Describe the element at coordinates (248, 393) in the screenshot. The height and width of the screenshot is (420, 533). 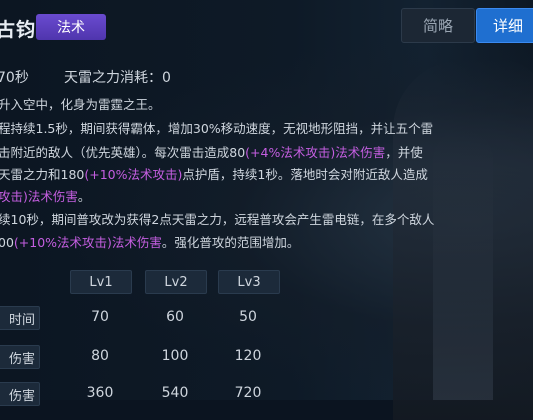
I see `table-cell: 720` at that location.